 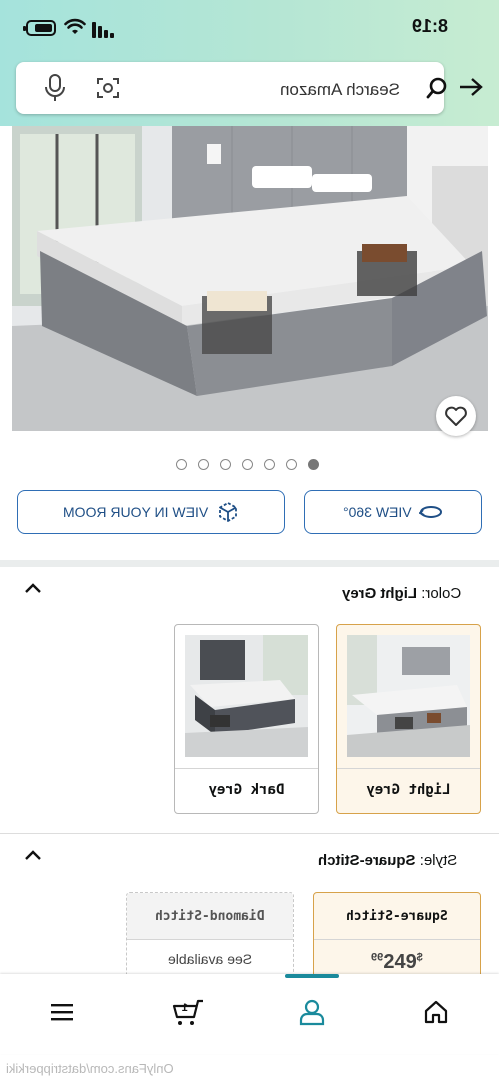 What do you see at coordinates (210, 959) in the screenshot?
I see `style-option-availability: See available` at bounding box center [210, 959].